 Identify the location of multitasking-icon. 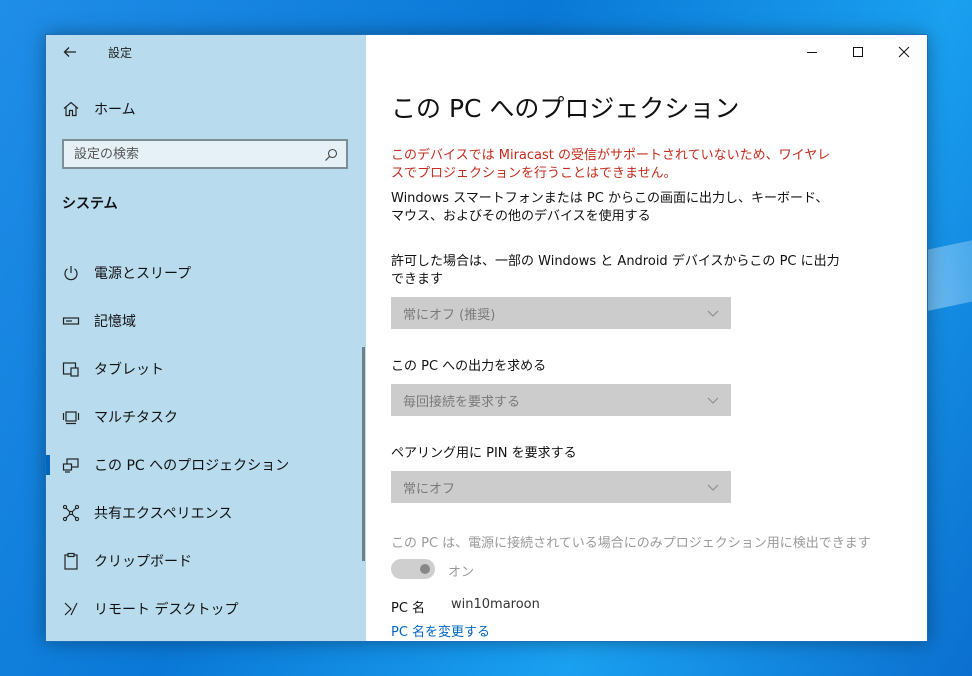
(71, 418).